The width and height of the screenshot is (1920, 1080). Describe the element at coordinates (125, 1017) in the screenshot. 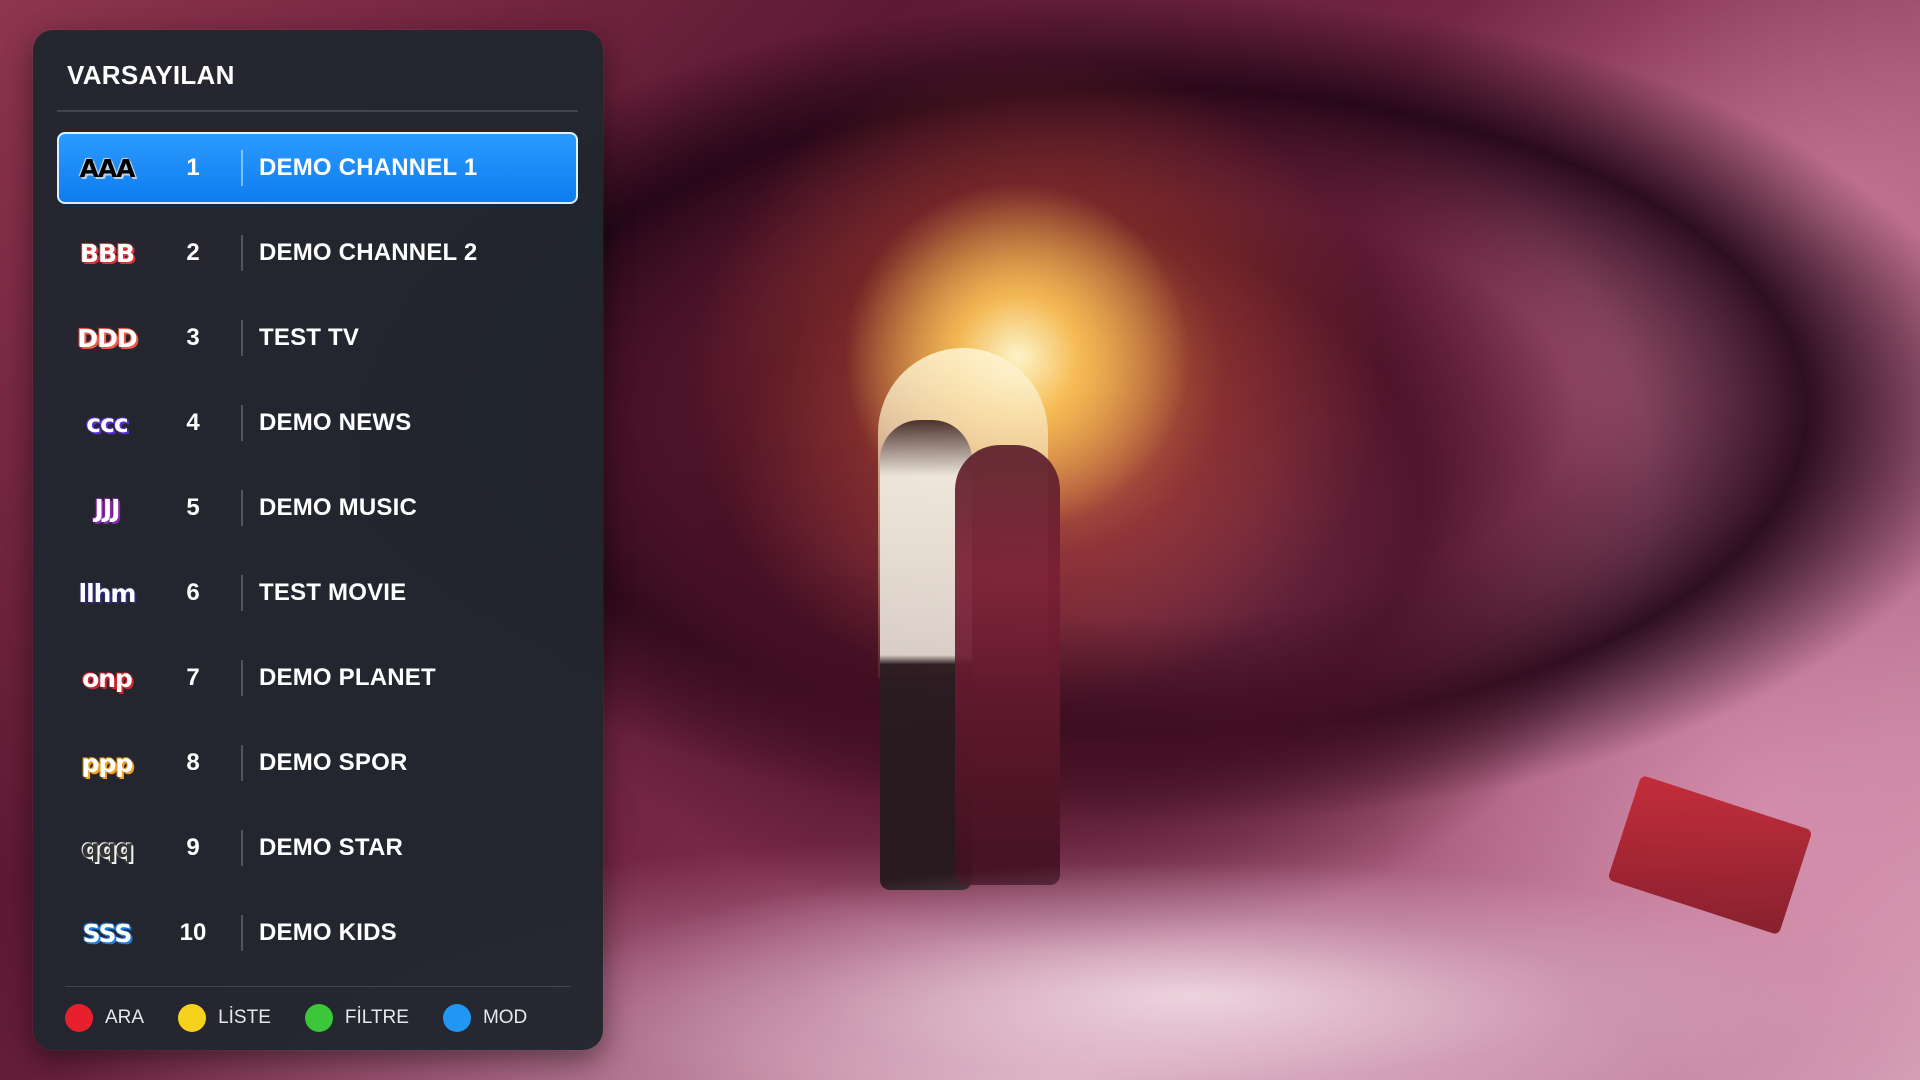

I see `legend-label: ARA` at that location.